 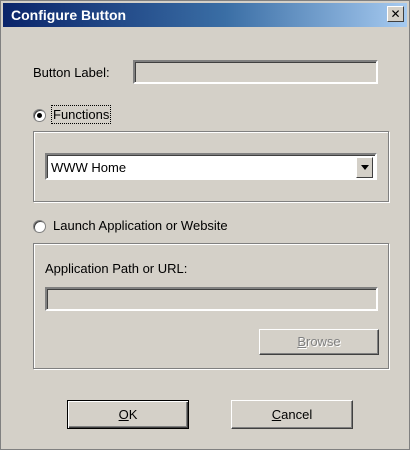 What do you see at coordinates (69, 15) in the screenshot?
I see `window-title: Configure Button` at bounding box center [69, 15].